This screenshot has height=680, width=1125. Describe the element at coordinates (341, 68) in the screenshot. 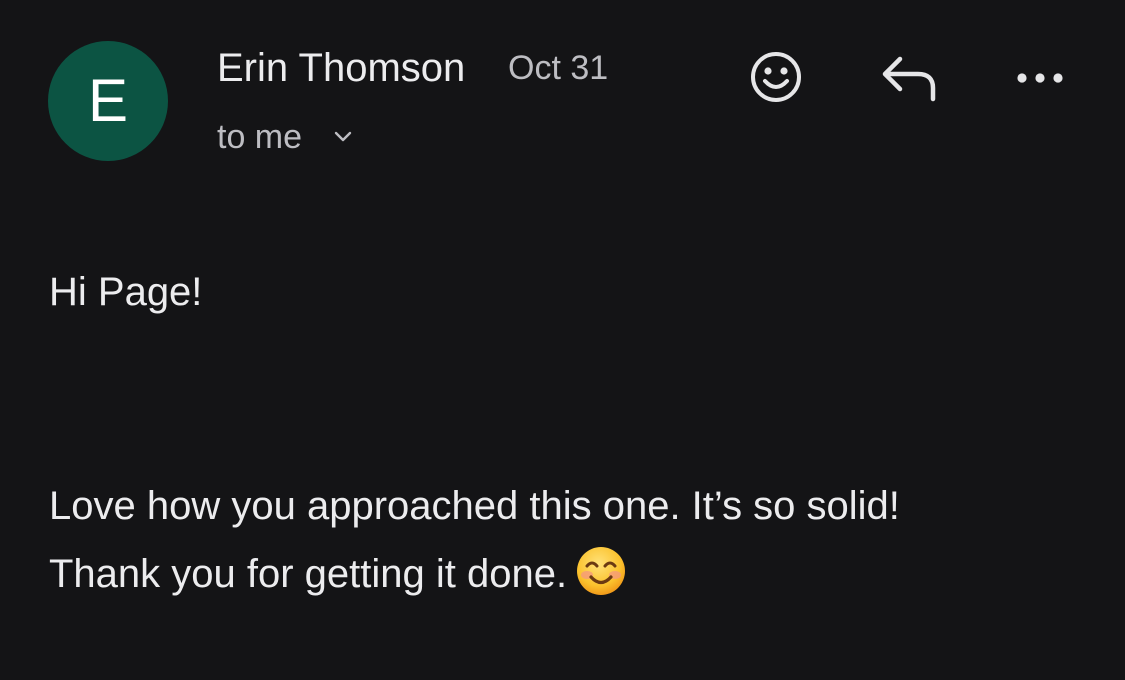

I see `sender-name: Erin Thomson` at that location.